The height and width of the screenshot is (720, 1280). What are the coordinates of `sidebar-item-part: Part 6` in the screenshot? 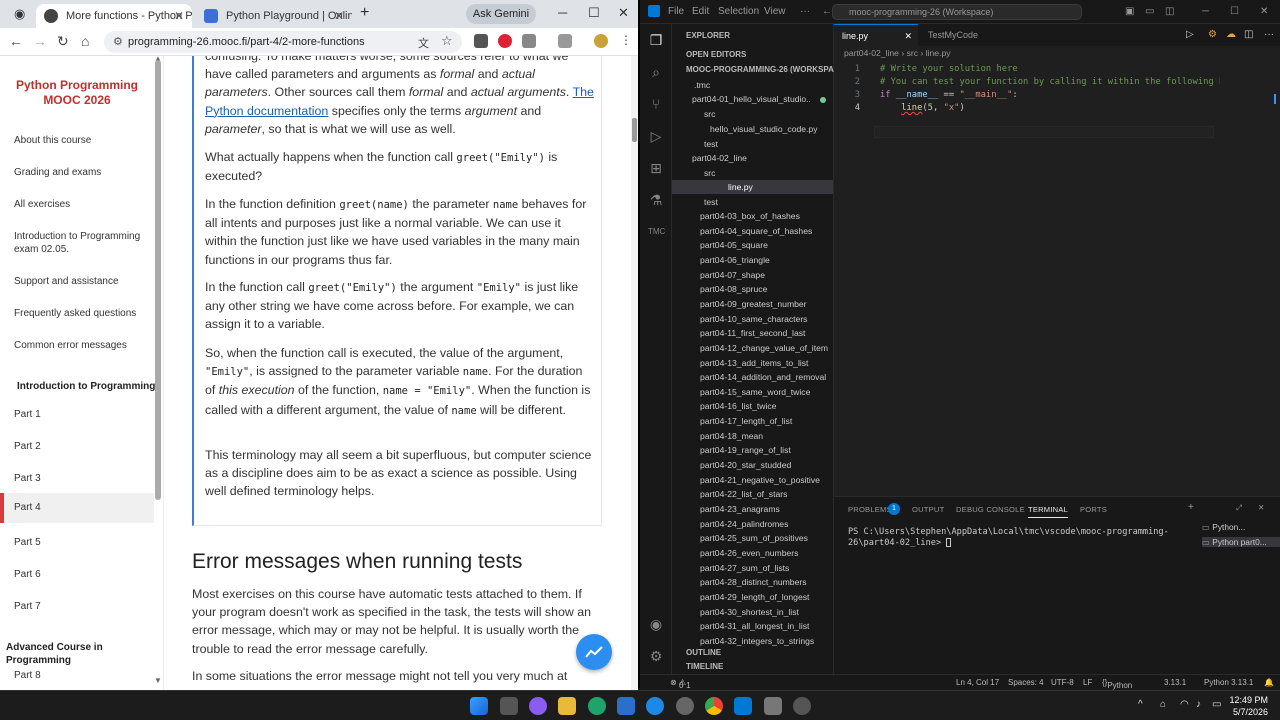 It's located at (27, 574).